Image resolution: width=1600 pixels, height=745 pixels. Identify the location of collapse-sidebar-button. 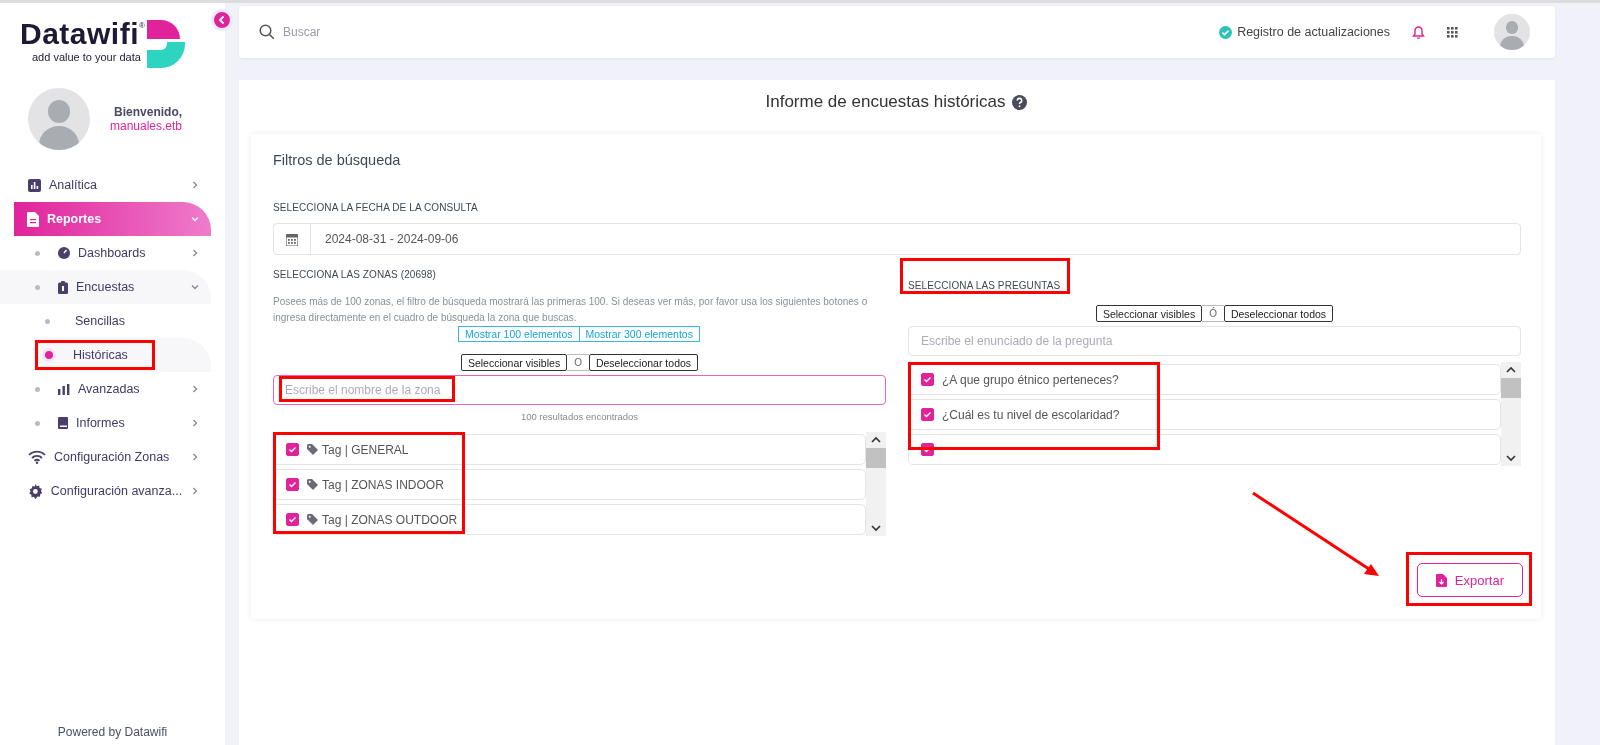
(222, 20).